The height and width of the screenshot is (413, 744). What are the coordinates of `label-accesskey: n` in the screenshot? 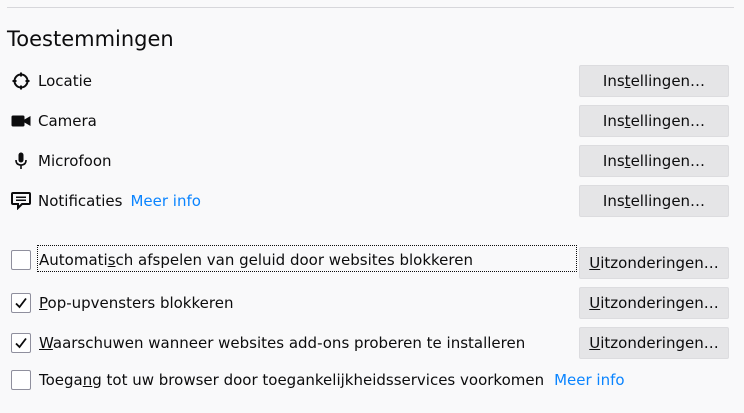 It's located at (87, 380).